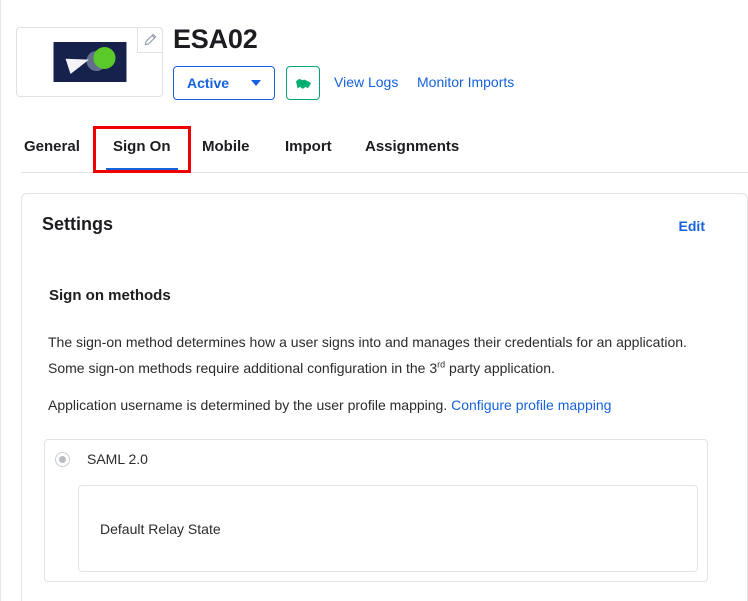 The width and height of the screenshot is (748, 601). Describe the element at coordinates (117, 459) in the screenshot. I see `saml-radio-label: SAML 2.0` at that location.